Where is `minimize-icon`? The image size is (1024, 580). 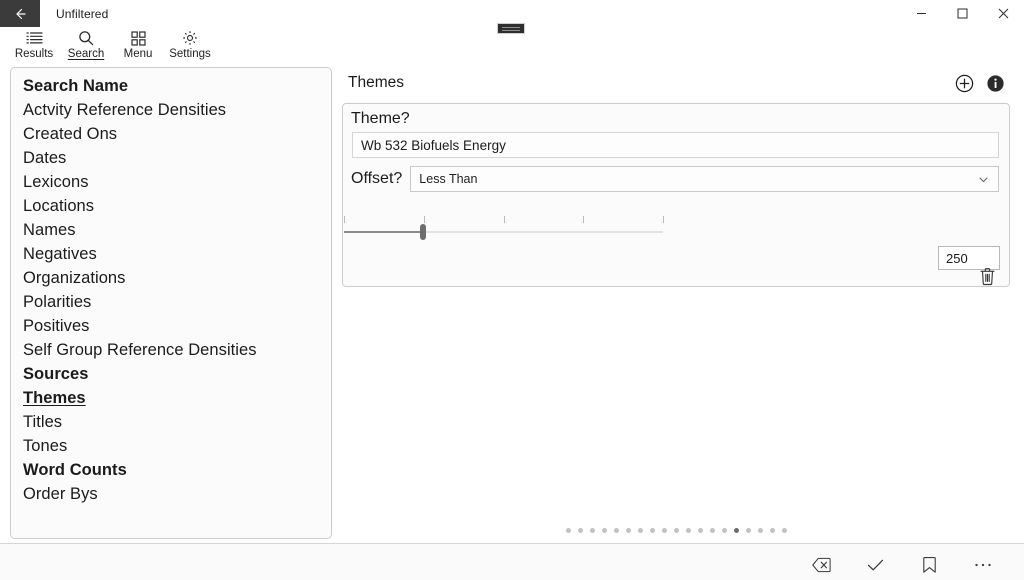 minimize-icon is located at coordinates (921, 13).